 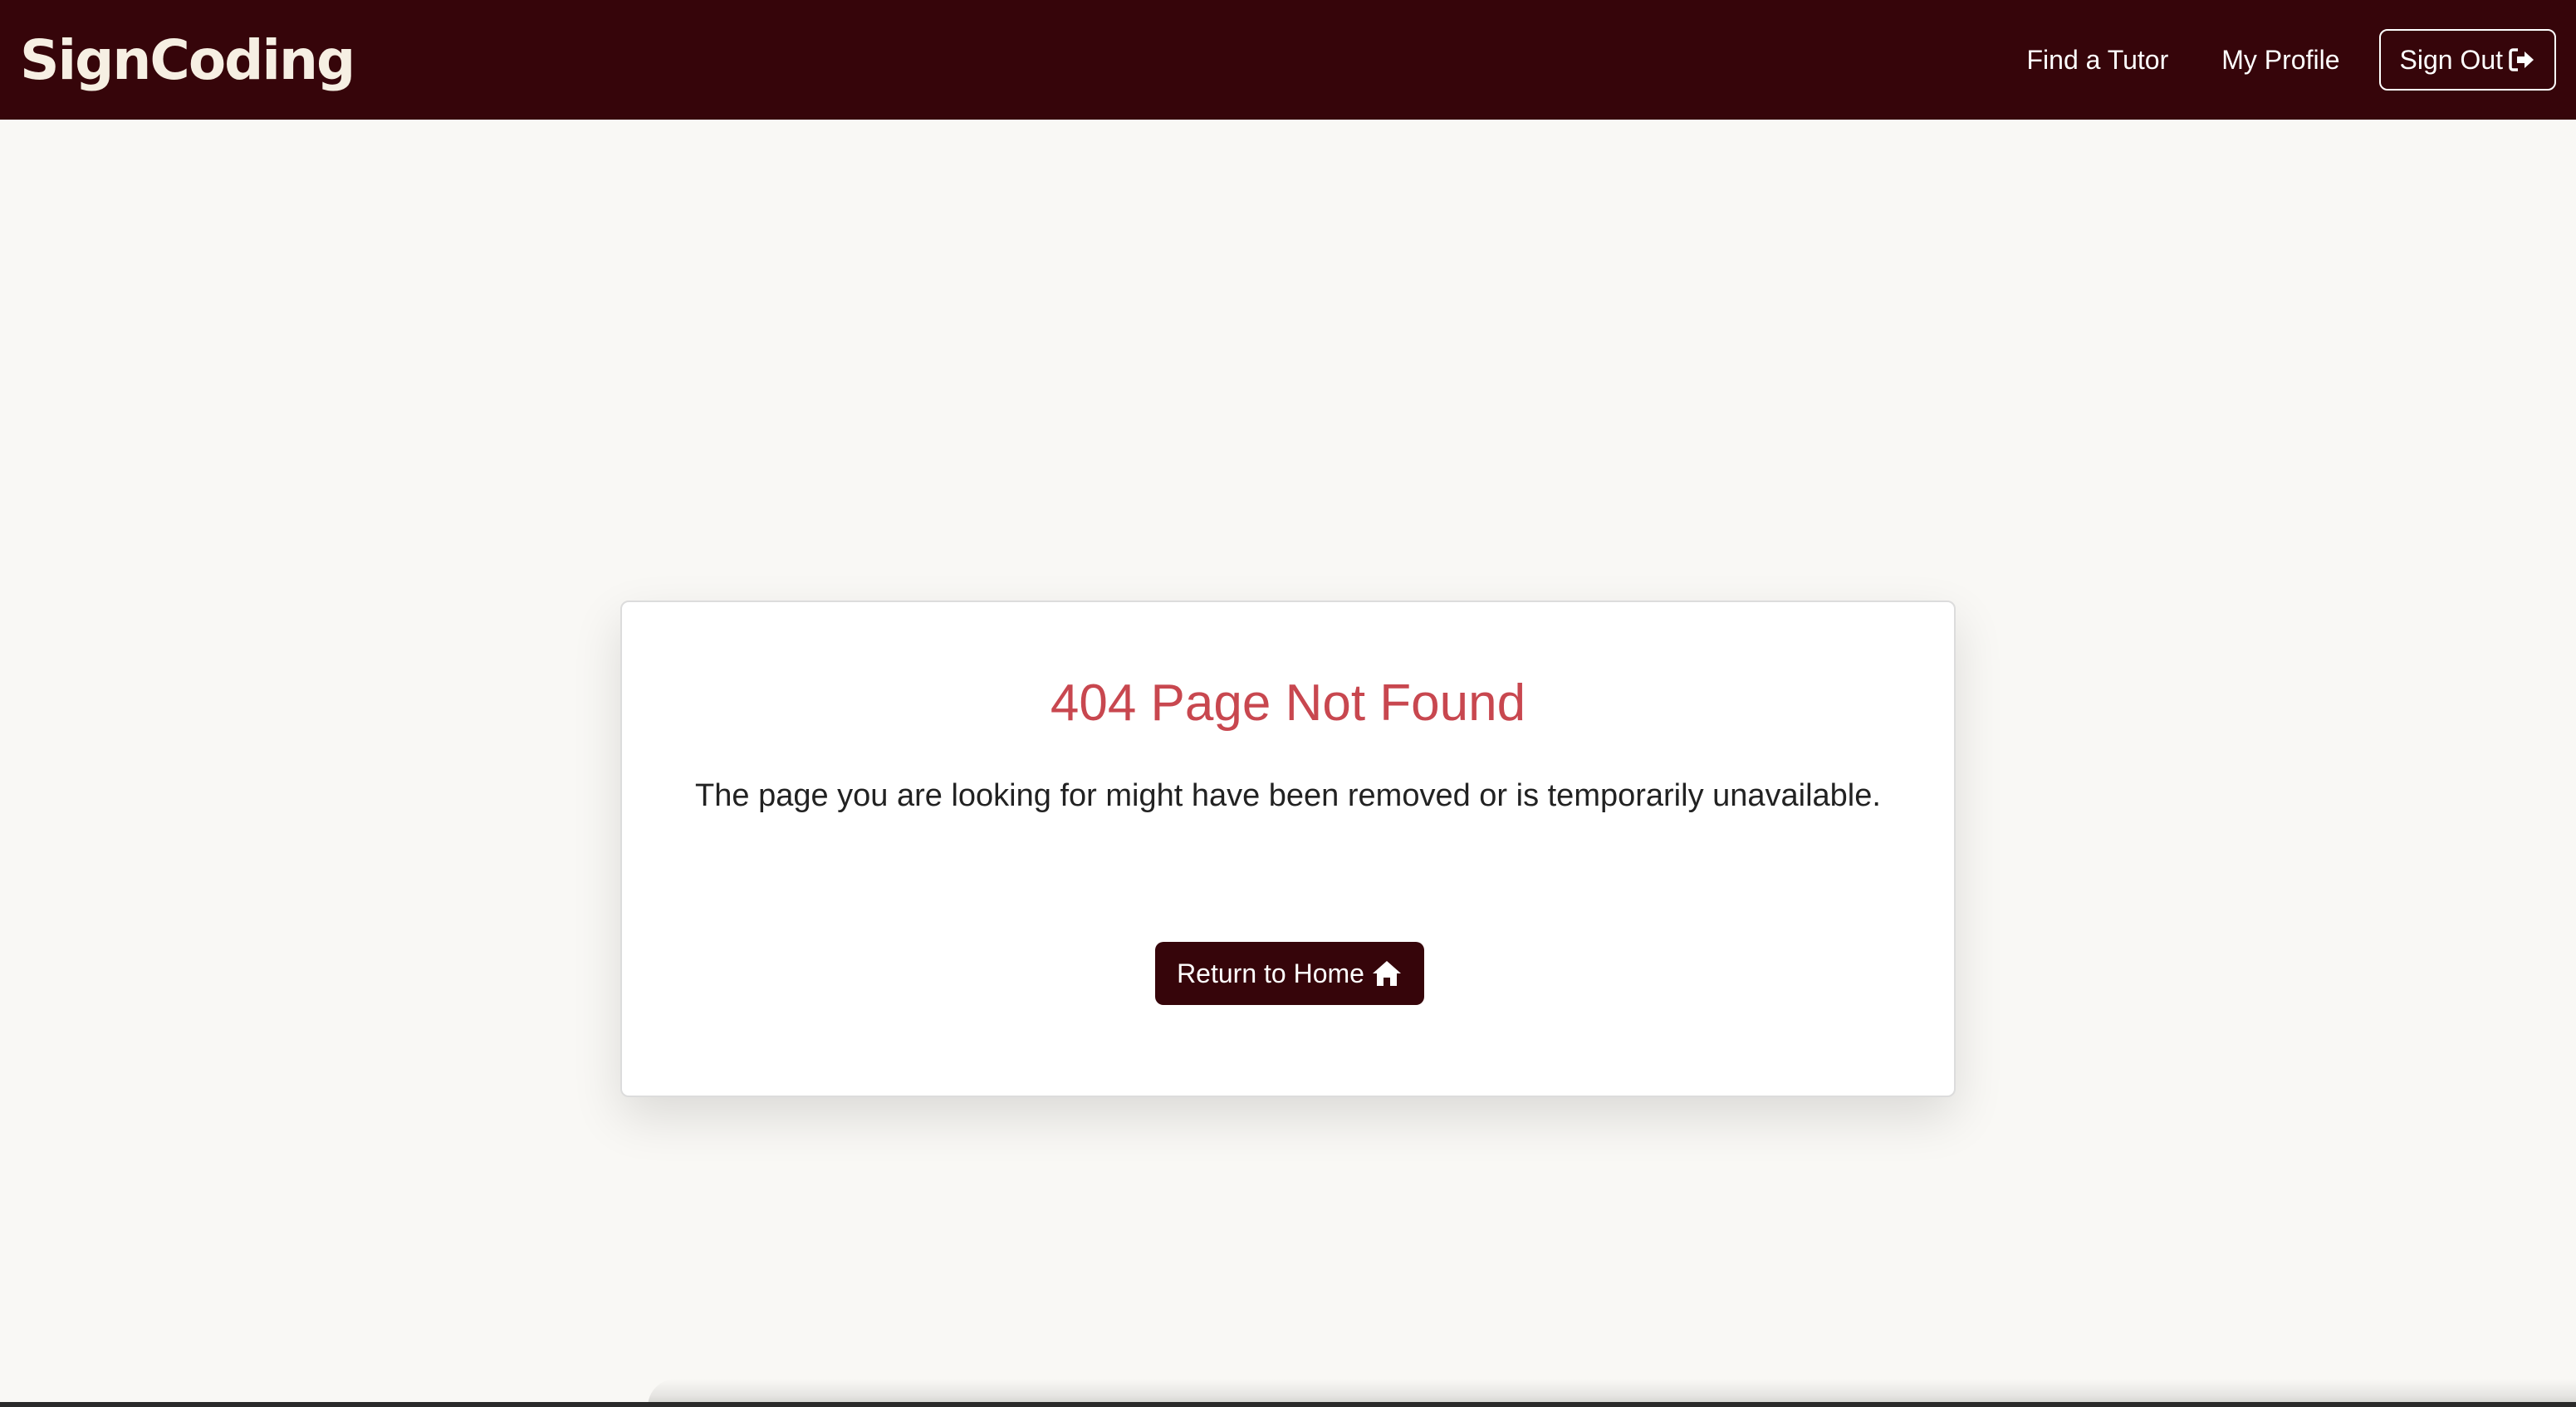 What do you see at coordinates (1288, 1405) in the screenshot?
I see `window-bottom-edge` at bounding box center [1288, 1405].